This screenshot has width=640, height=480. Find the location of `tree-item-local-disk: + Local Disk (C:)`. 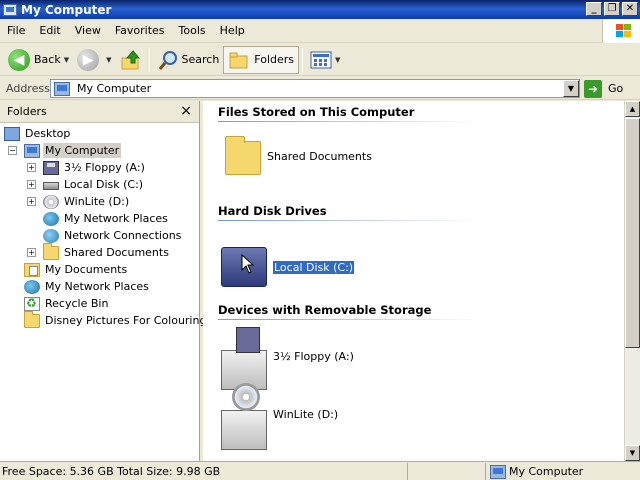

tree-item-local-disk: + Local Disk (C:) is located at coordinates (86, 184).